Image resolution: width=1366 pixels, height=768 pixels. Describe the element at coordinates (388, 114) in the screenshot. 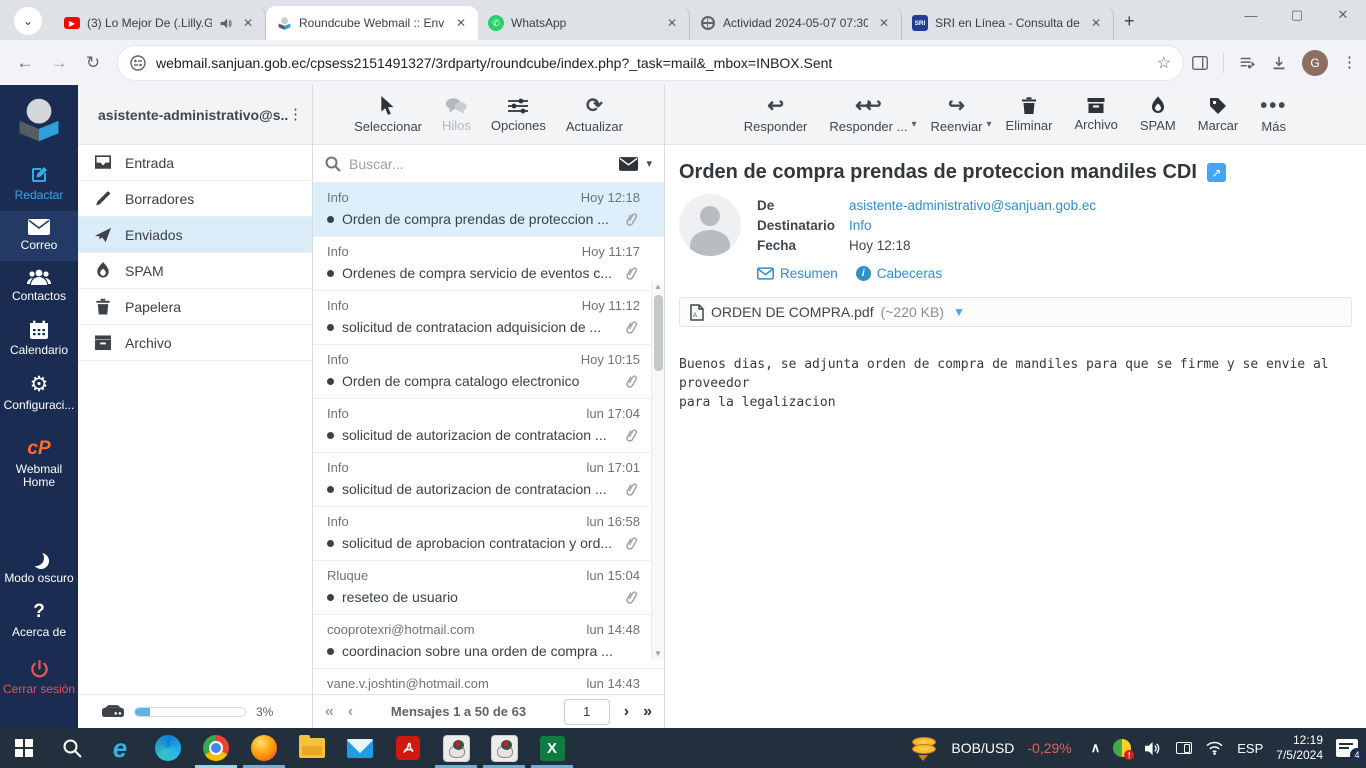

I see `select-button: Seleccionar` at that location.